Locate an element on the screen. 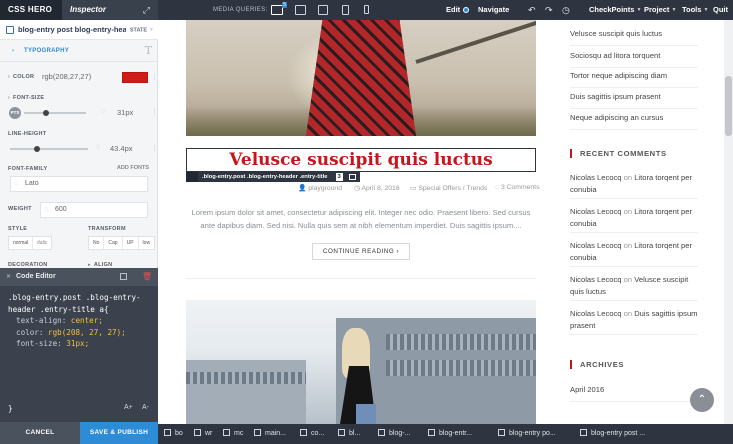 This screenshot has width=733, height=444. code-selector-line: header .entry-title a{ is located at coordinates (58, 309).